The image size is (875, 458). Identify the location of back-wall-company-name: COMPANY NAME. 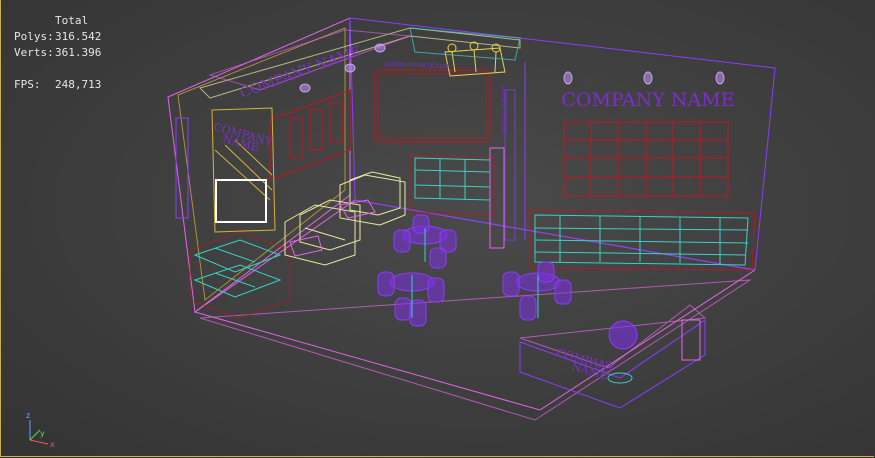
(647, 100).